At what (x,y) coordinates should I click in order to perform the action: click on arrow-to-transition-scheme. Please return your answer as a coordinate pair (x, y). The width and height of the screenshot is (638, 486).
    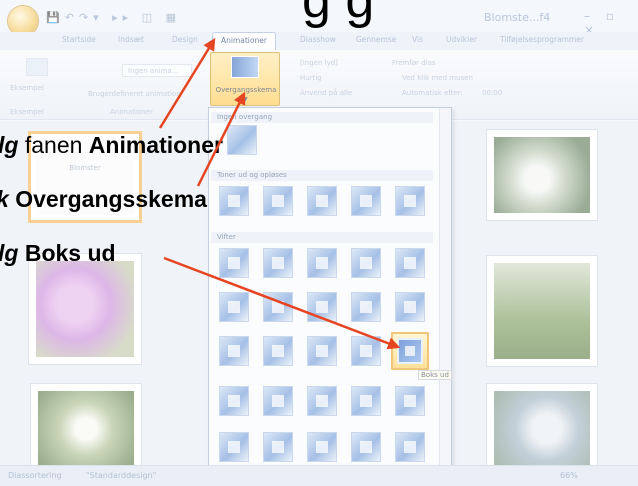
    Looking at the image, I should click on (221, 139).